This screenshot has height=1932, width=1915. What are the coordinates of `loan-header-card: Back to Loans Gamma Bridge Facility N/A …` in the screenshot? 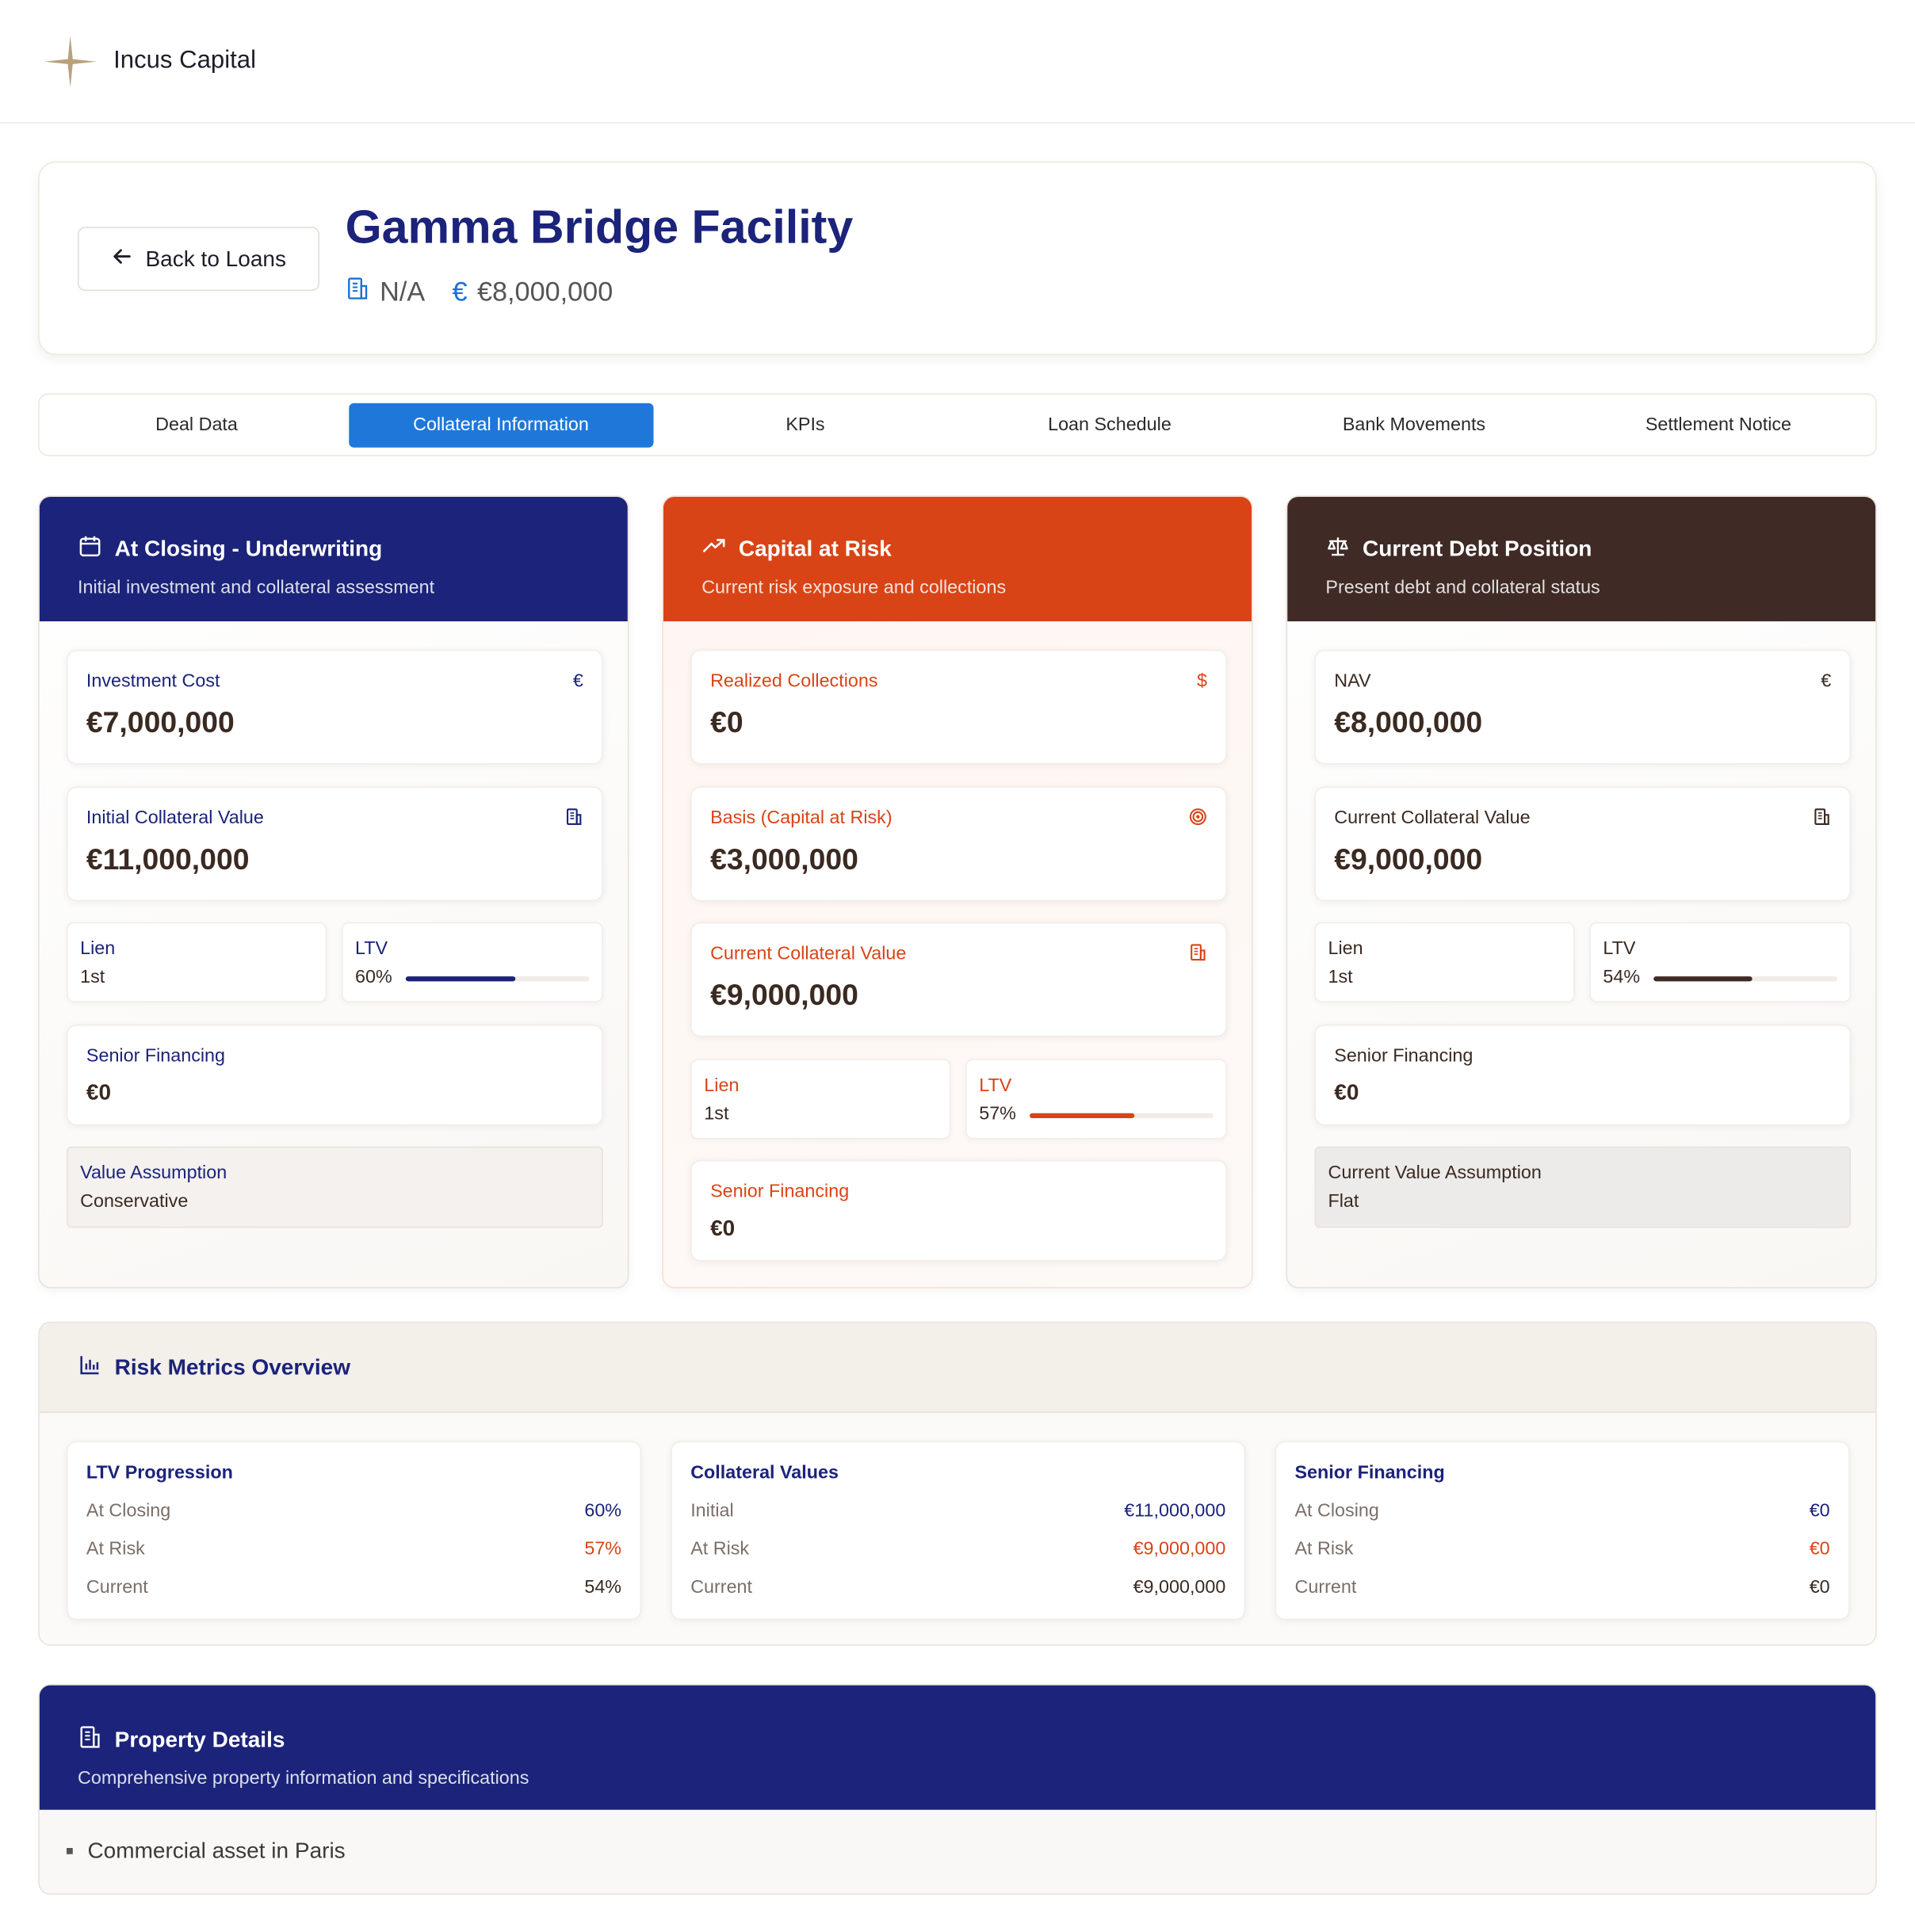 It's located at (957, 258).